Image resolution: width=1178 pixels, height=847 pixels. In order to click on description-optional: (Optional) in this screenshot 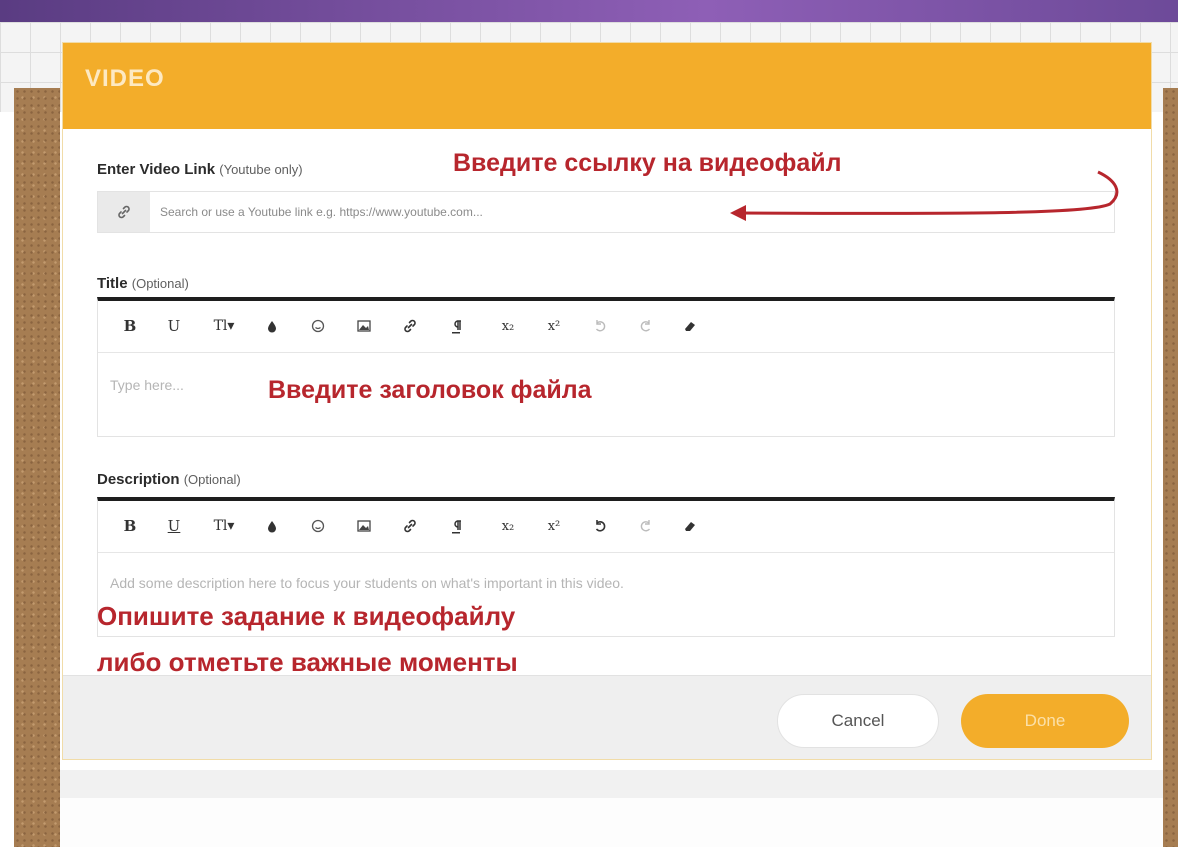, I will do `click(212, 479)`.